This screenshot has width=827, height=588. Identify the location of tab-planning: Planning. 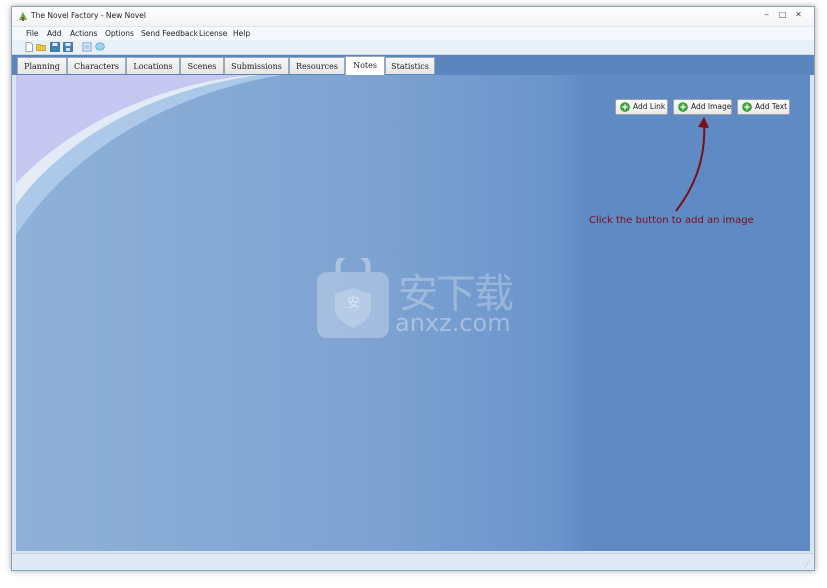
(42, 65).